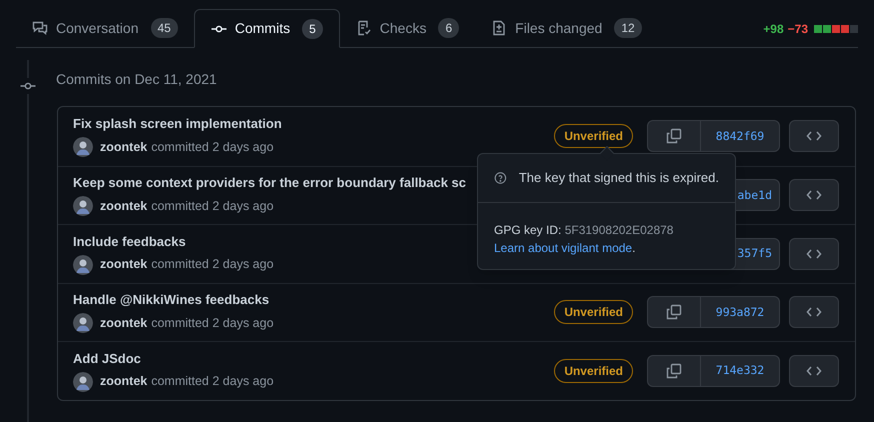  I want to click on link-period: ., so click(634, 248).